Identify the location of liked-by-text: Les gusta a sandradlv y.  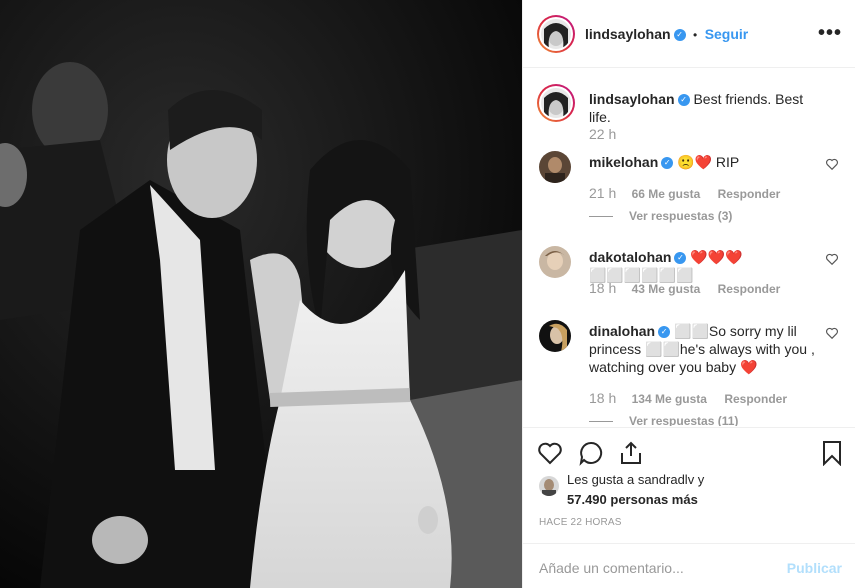
(635, 479).